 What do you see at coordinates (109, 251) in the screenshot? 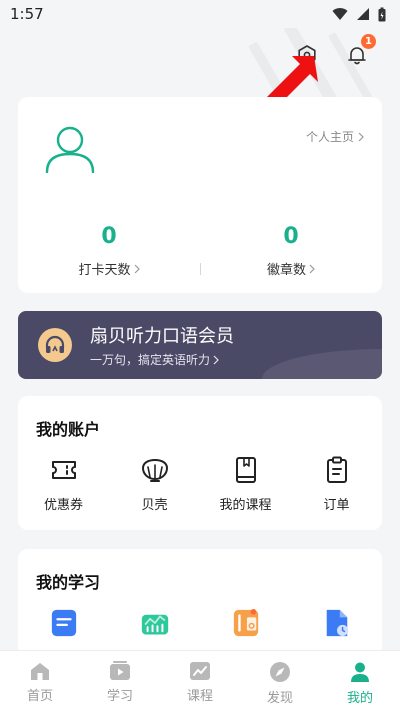
I see `checkin-days-stat: 0 打卡天数` at bounding box center [109, 251].